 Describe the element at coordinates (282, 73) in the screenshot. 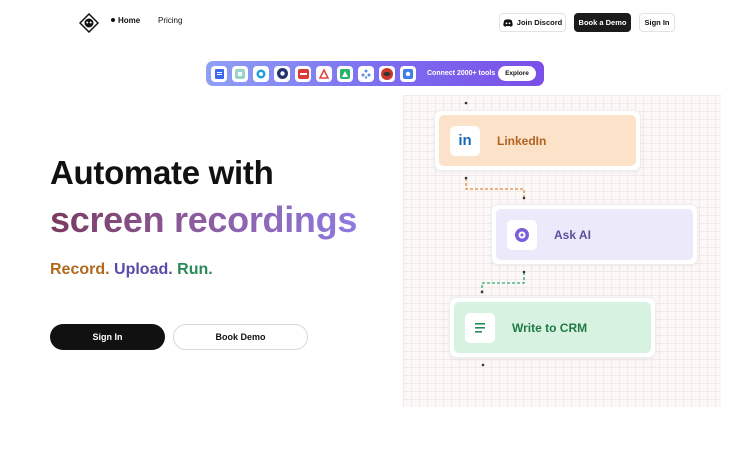

I see `tool-4-icon` at that location.